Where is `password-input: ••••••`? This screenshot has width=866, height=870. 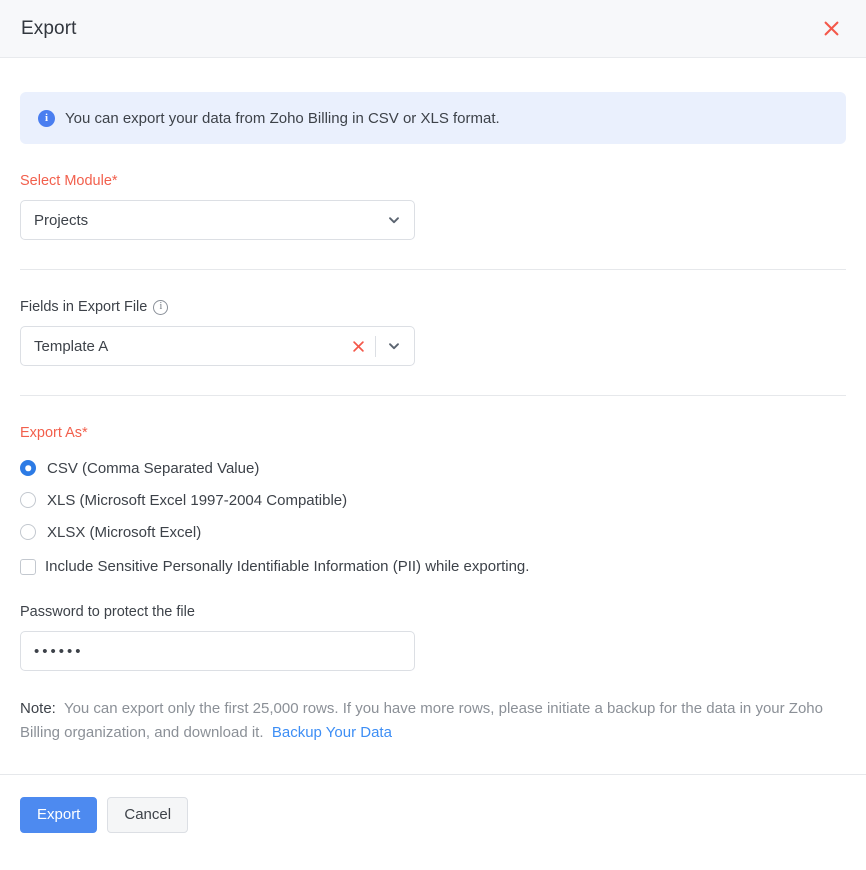 password-input: •••••• is located at coordinates (217, 651).